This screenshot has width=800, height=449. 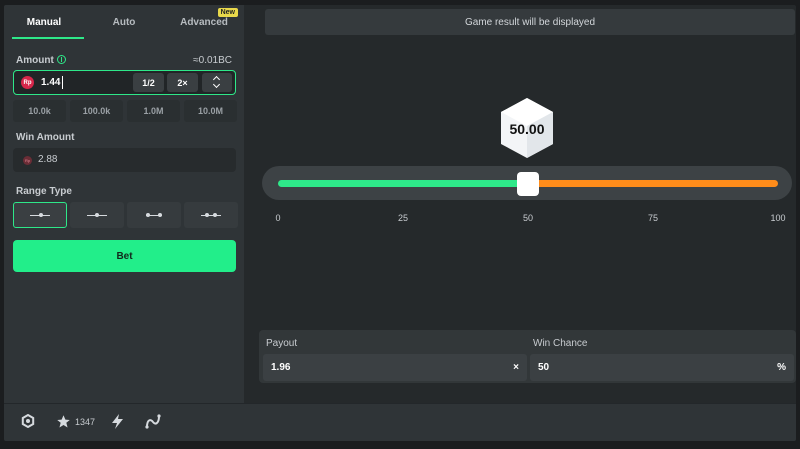 I want to click on game-result-bar: Game result will be displayed, so click(x=530, y=22).